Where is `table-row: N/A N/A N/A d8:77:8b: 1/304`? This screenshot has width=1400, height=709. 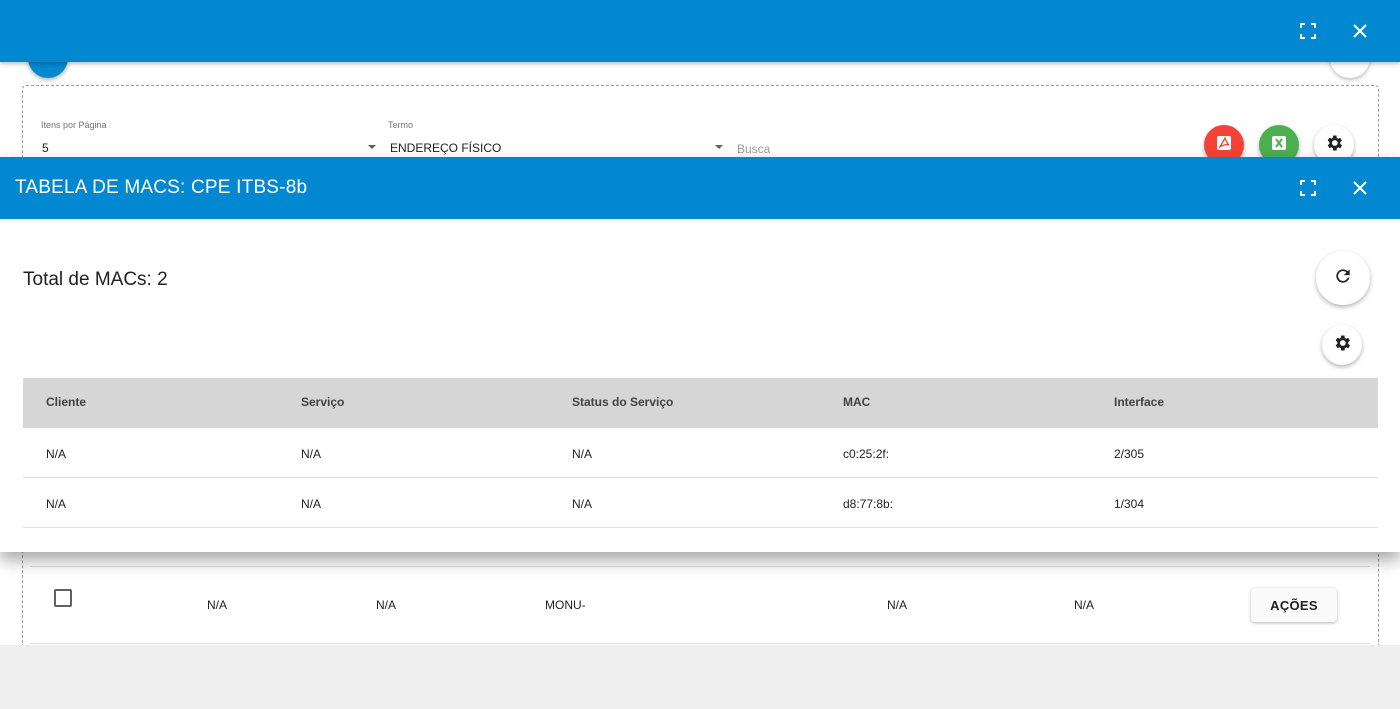 table-row: N/A N/A N/A d8:77:8b: 1/304 is located at coordinates (700, 503).